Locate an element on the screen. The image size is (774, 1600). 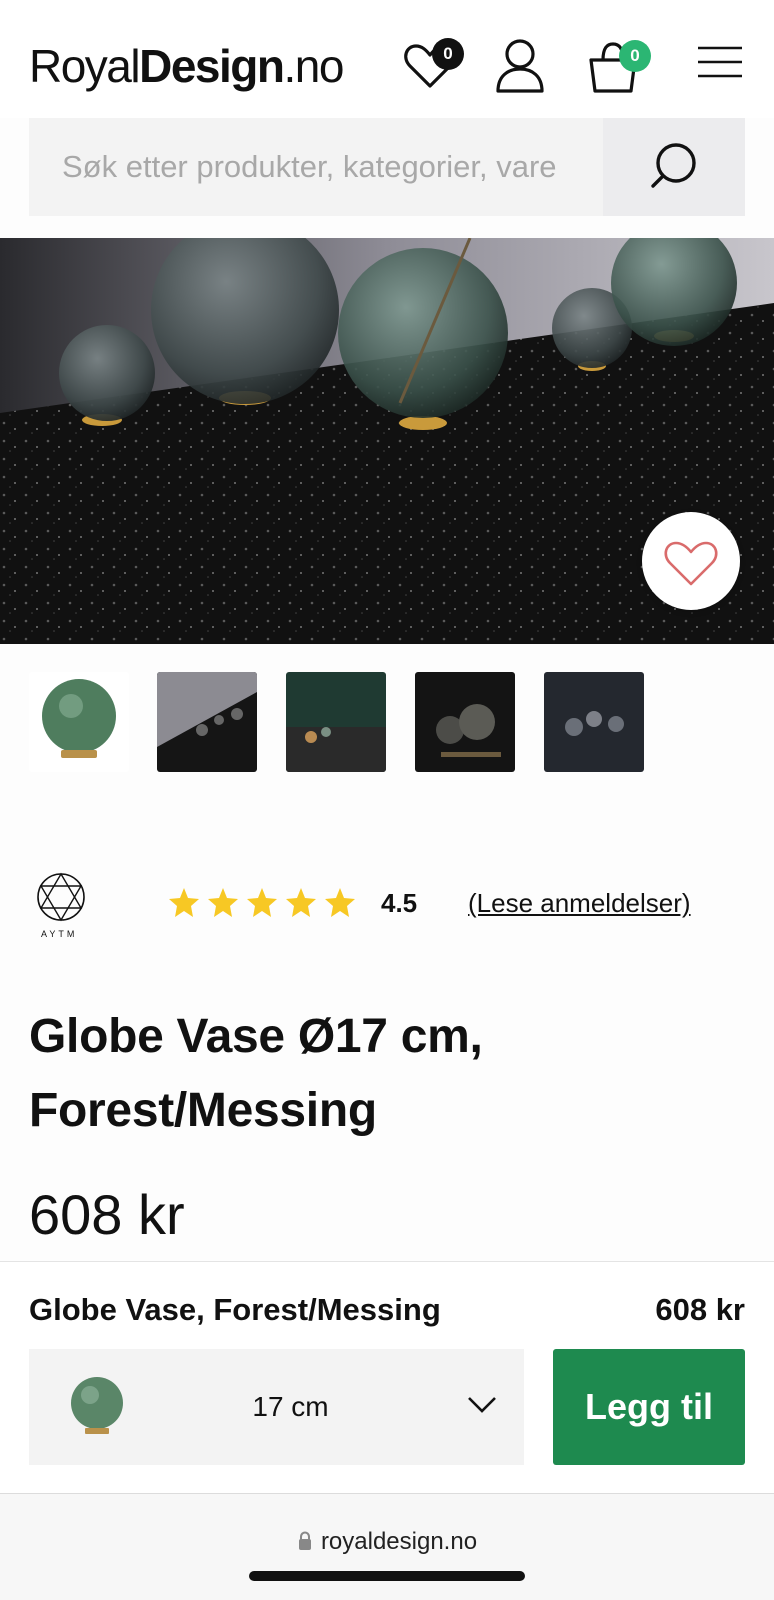
browser-url-text: royaldesign.no is located at coordinates (399, 1541).